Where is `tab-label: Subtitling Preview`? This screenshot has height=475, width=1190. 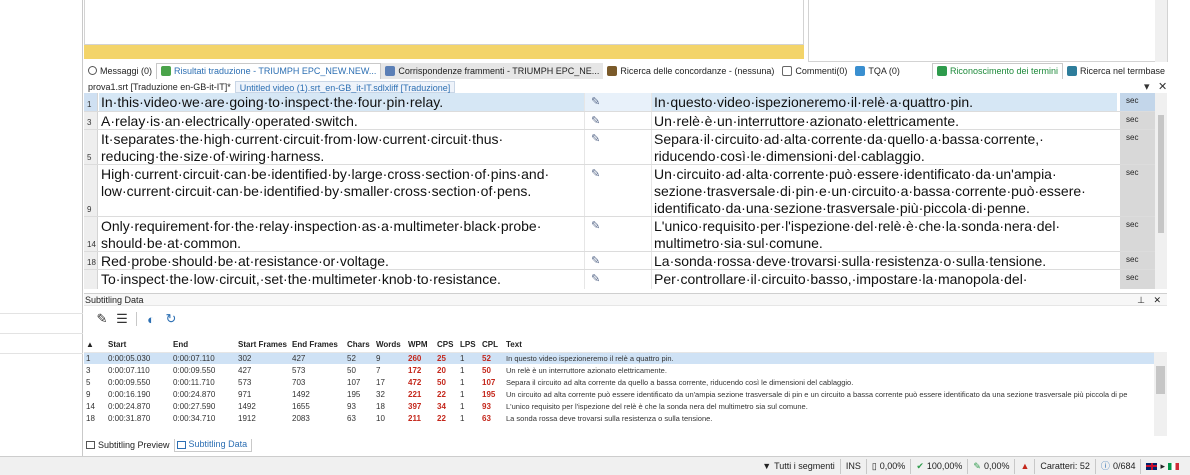 tab-label: Subtitling Preview is located at coordinates (134, 444).